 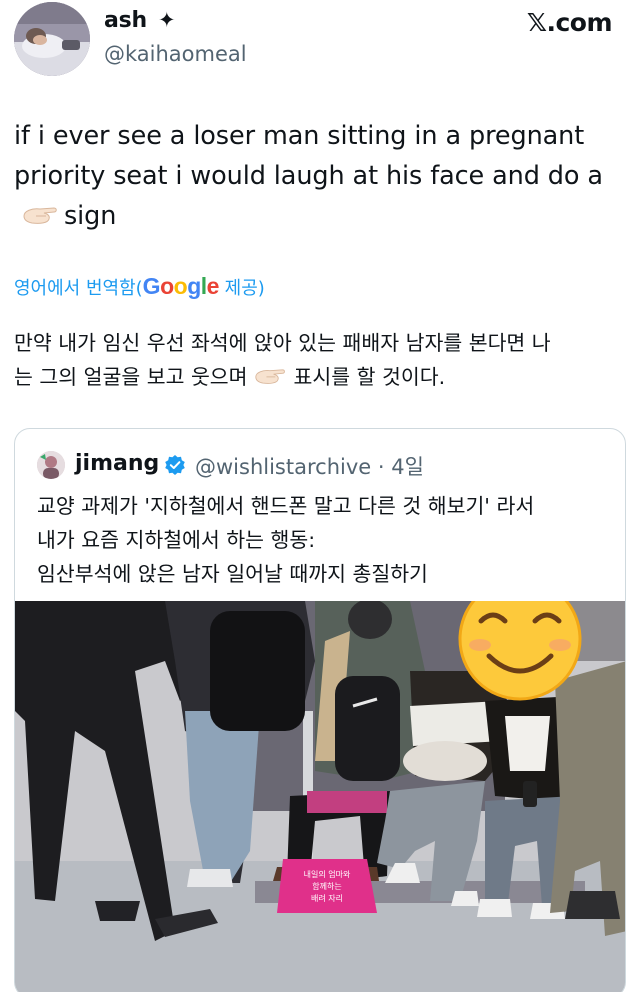 What do you see at coordinates (230, 377) in the screenshot?
I see `translation-line: 는 그의 얼굴을 보고 웃으며 표시를 할 것이다.` at bounding box center [230, 377].